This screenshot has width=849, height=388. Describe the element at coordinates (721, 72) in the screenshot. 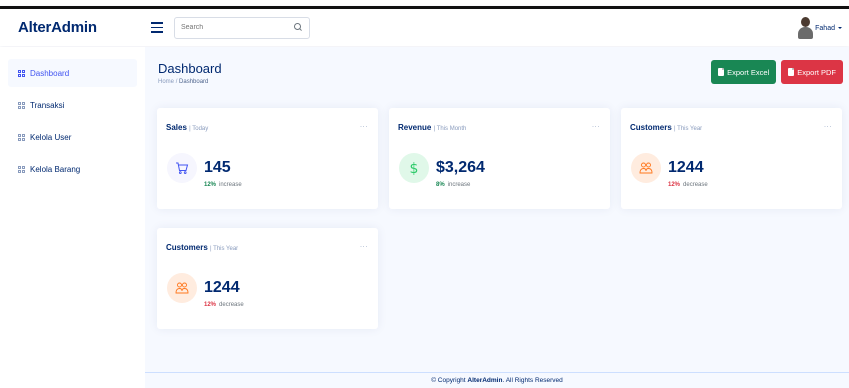

I see `file-excel-icon` at that location.